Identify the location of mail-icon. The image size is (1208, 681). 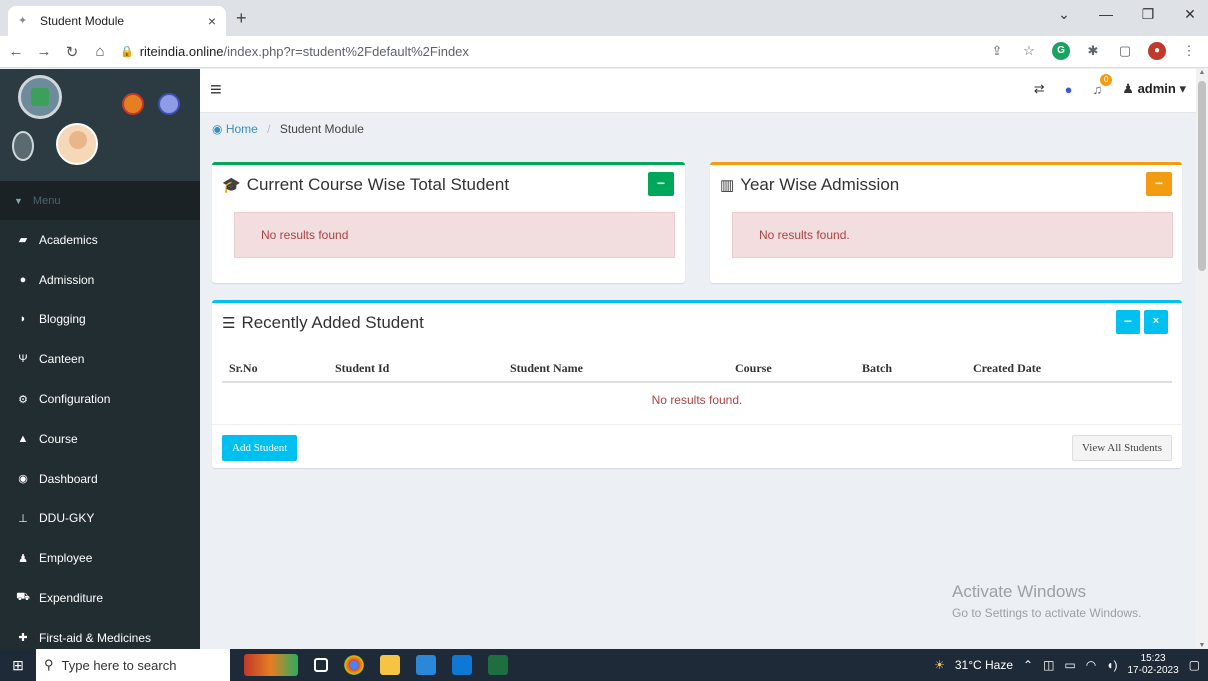
(462, 665).